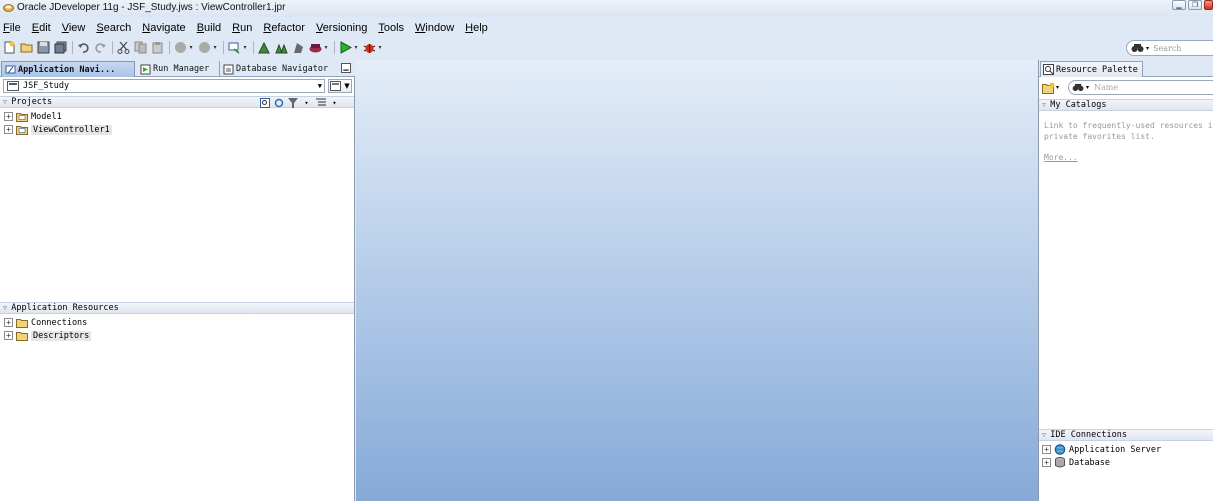  Describe the element at coordinates (10, 69) in the screenshot. I see `application-navigator-icon` at that location.